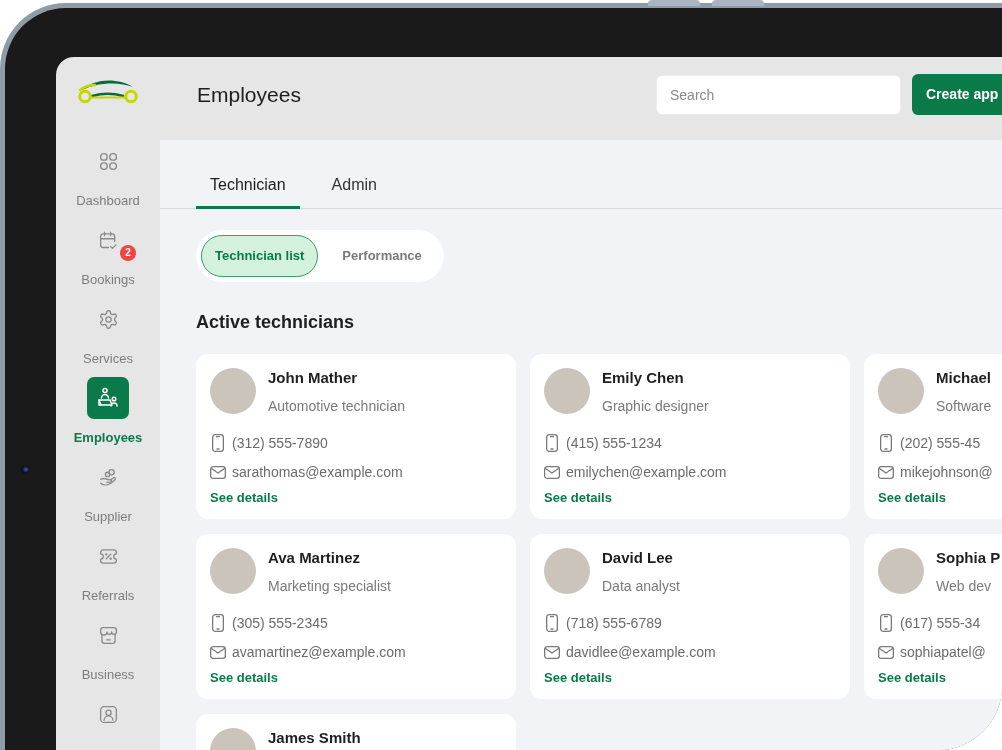 This screenshot has width=1002, height=750. Describe the element at coordinates (276, 322) in the screenshot. I see `section-heading: Active technicians` at that location.